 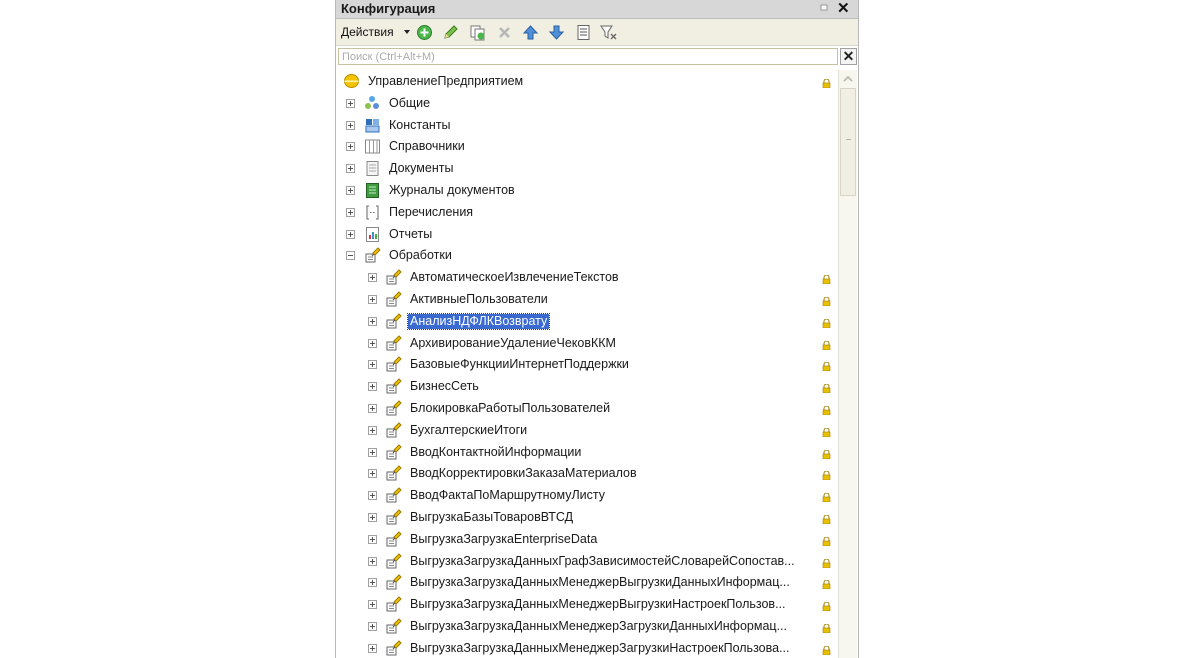 I want to click on list-icon, so click(x=583, y=32).